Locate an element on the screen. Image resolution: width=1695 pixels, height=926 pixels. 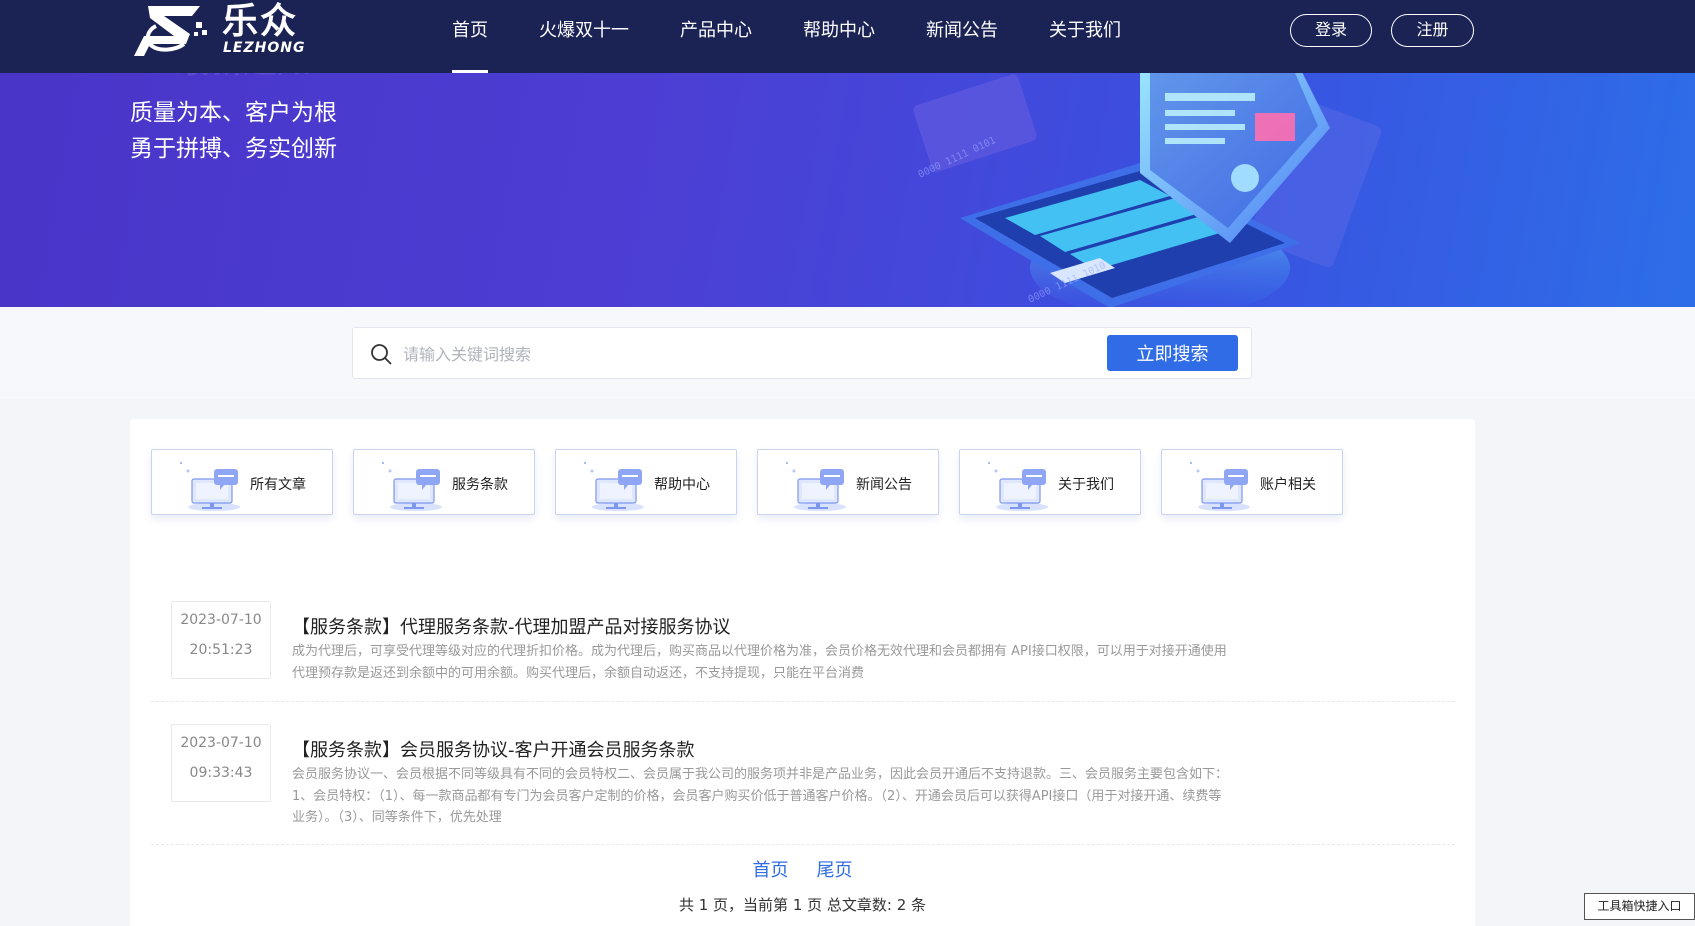
article-date-box: 2023-07-10 09:33:43 is located at coordinates (221, 763).